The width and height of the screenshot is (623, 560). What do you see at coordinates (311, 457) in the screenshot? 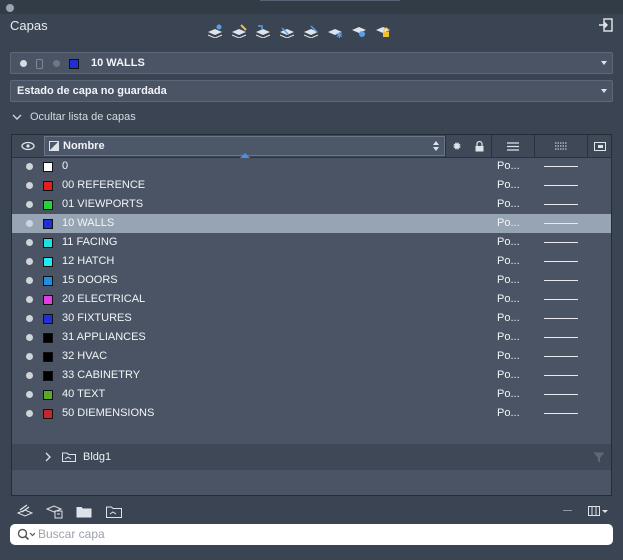
I see `layer-group: Bldg1` at bounding box center [311, 457].